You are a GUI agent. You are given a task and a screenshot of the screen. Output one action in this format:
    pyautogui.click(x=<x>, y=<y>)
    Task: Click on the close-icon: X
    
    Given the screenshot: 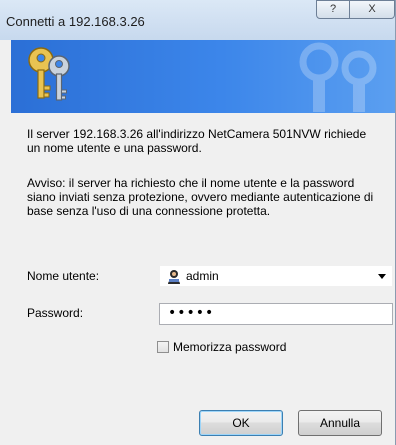 What is the action you would take?
    pyautogui.click(x=372, y=9)
    